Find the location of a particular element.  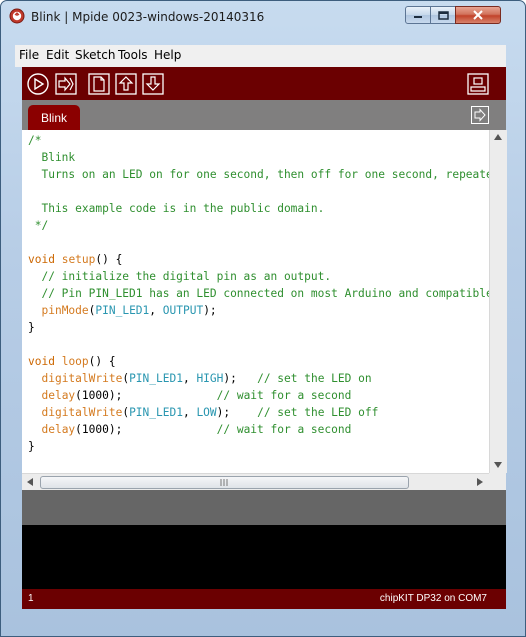

new-icon is located at coordinates (99, 84).